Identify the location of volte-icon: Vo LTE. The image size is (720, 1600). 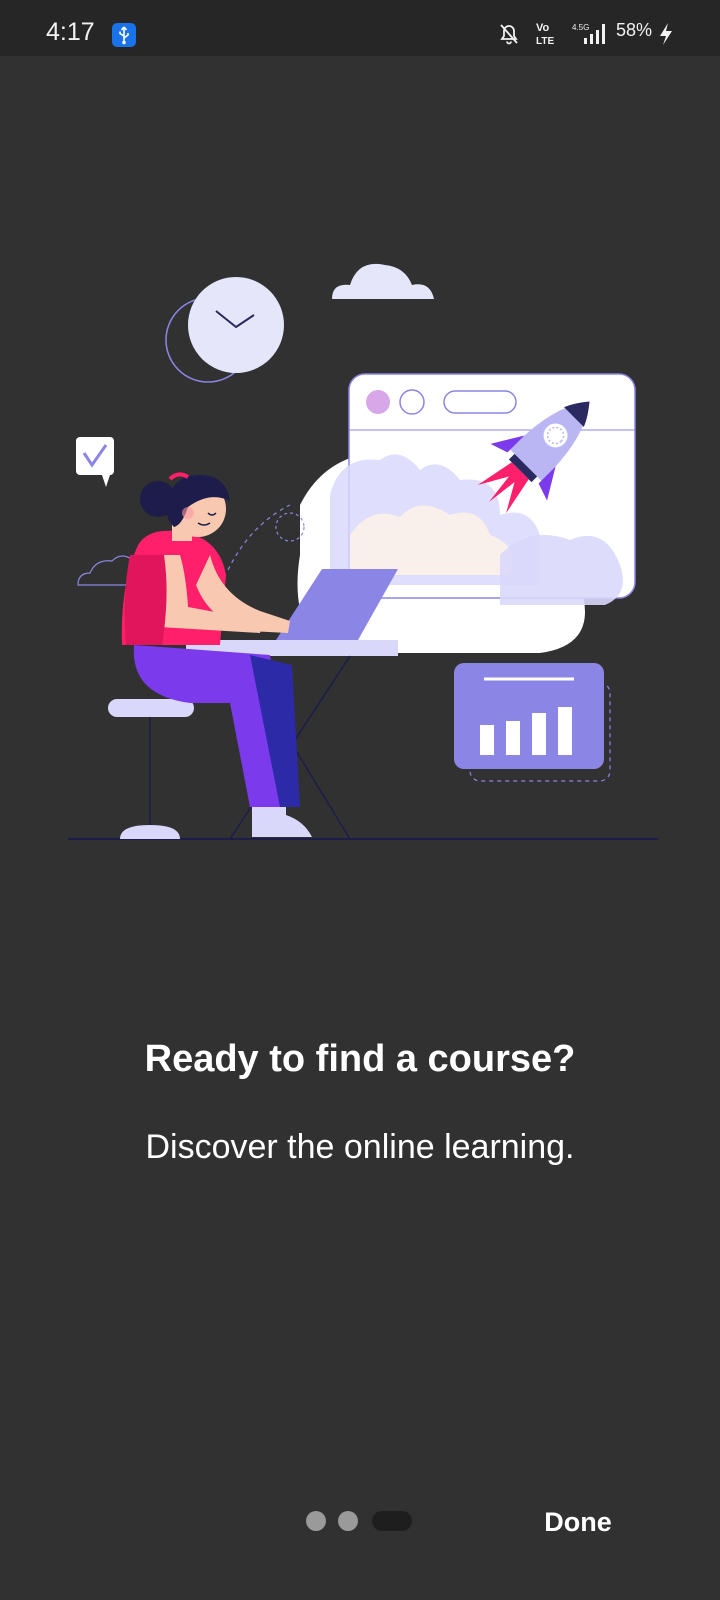
(549, 36).